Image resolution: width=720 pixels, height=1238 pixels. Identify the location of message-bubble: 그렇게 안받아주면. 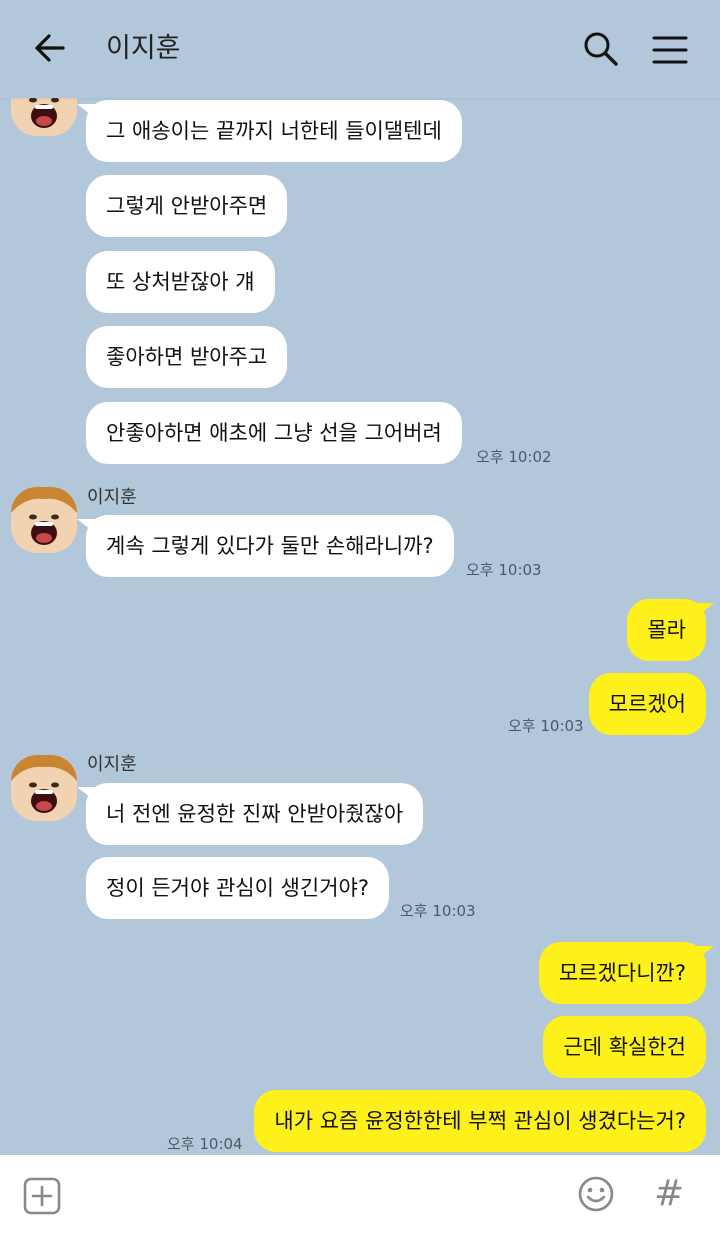
(187, 206).